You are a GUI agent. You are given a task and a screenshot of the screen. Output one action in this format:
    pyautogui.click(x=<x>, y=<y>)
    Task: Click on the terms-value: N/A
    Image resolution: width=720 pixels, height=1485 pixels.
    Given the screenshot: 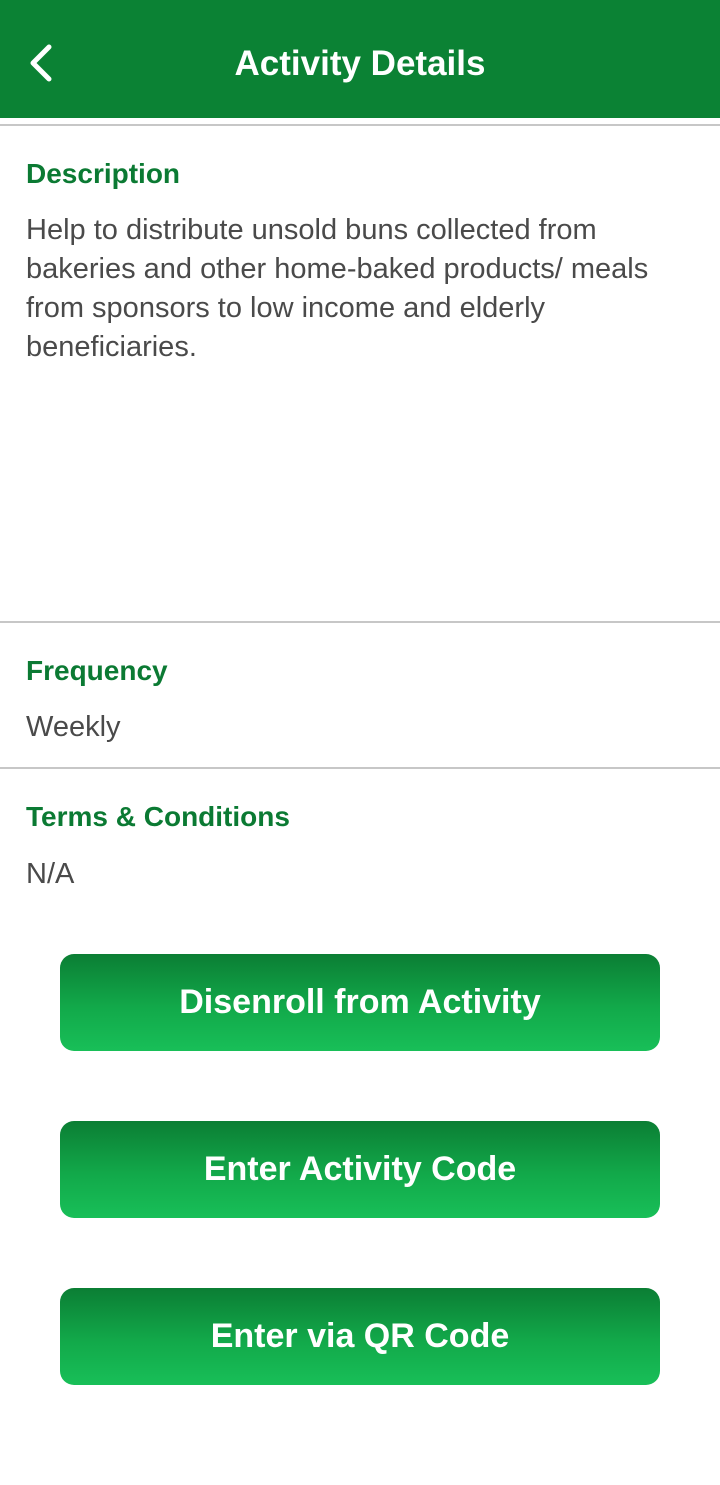 What is the action you would take?
    pyautogui.click(x=50, y=874)
    